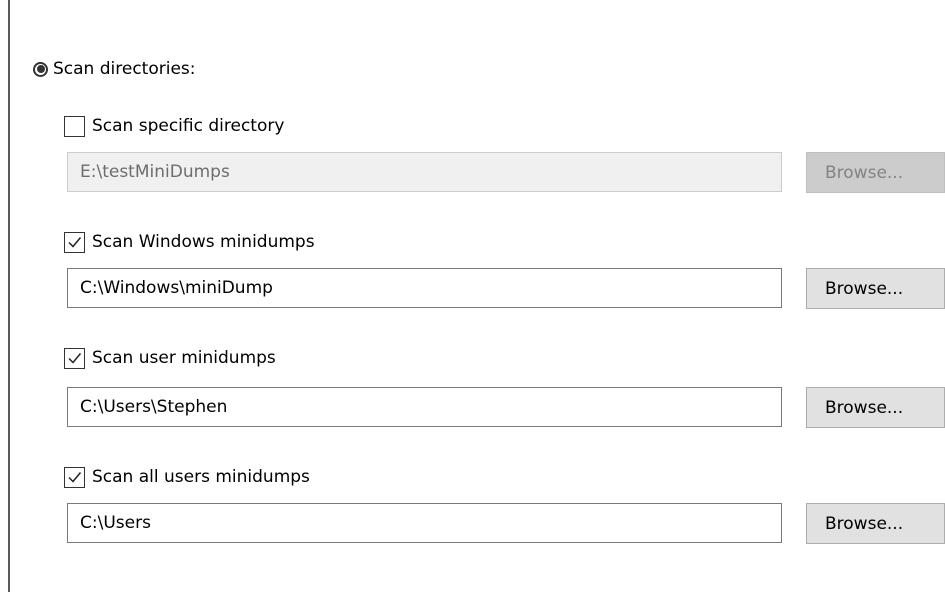  What do you see at coordinates (203, 242) in the screenshot?
I see `scan-windows-minidumps-label: Scan Windows minidumps` at bounding box center [203, 242].